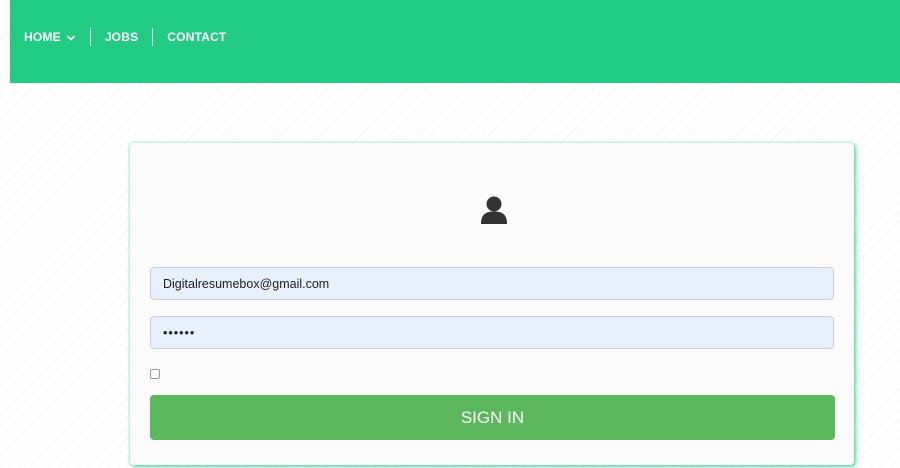  What do you see at coordinates (42, 37) in the screenshot?
I see `nav-home-label: HOME` at bounding box center [42, 37].